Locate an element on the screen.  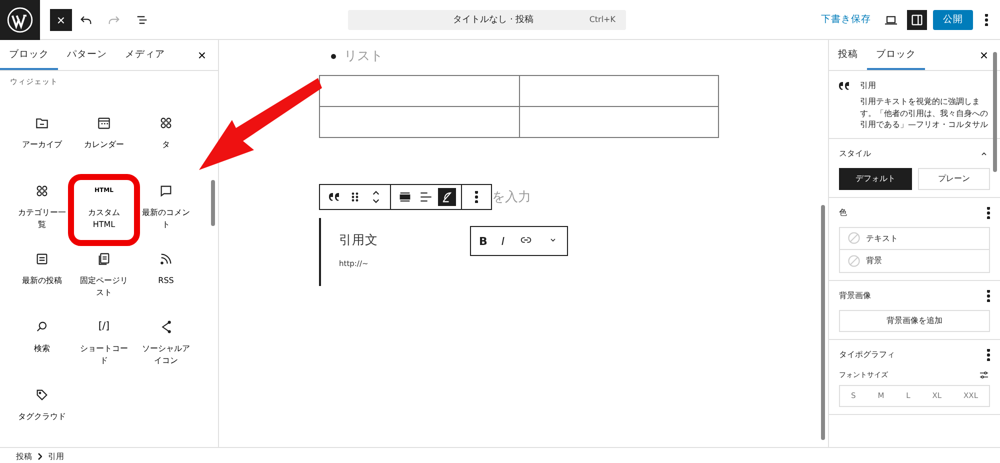
block-item: ソーシャルアイコン is located at coordinates (166, 346).